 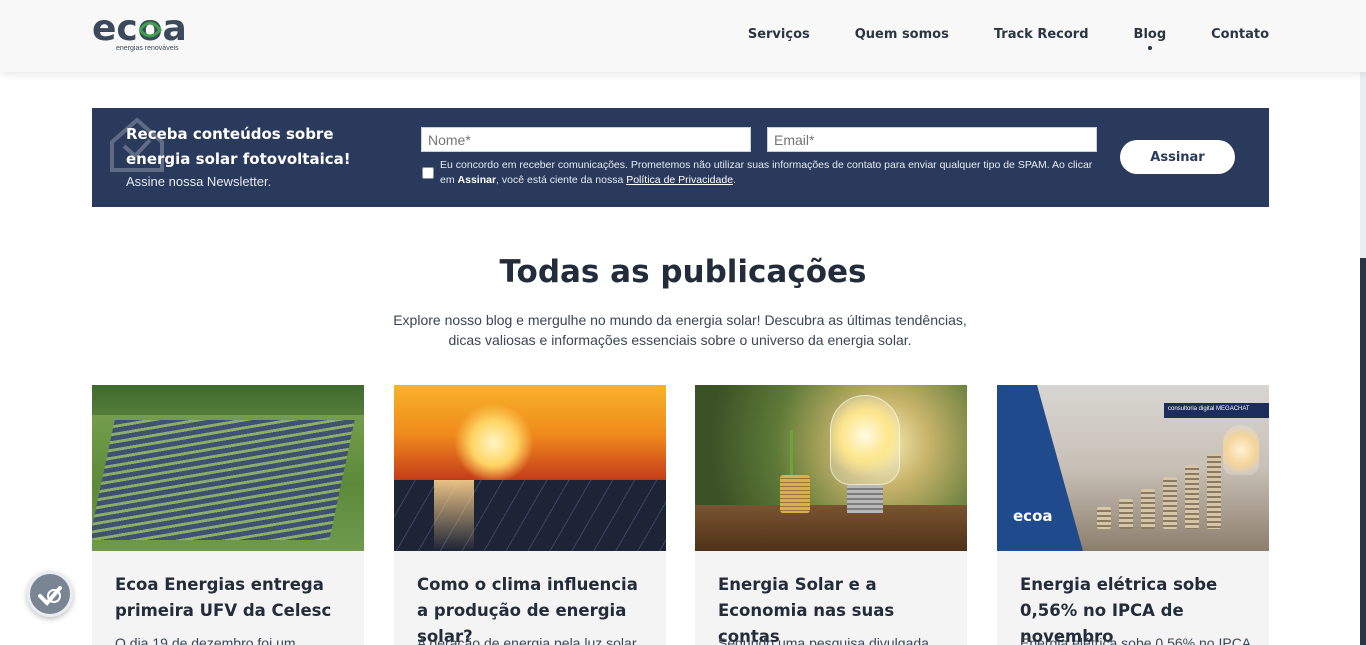 What do you see at coordinates (454, 515) in the screenshot?
I see `image-glare` at bounding box center [454, 515].